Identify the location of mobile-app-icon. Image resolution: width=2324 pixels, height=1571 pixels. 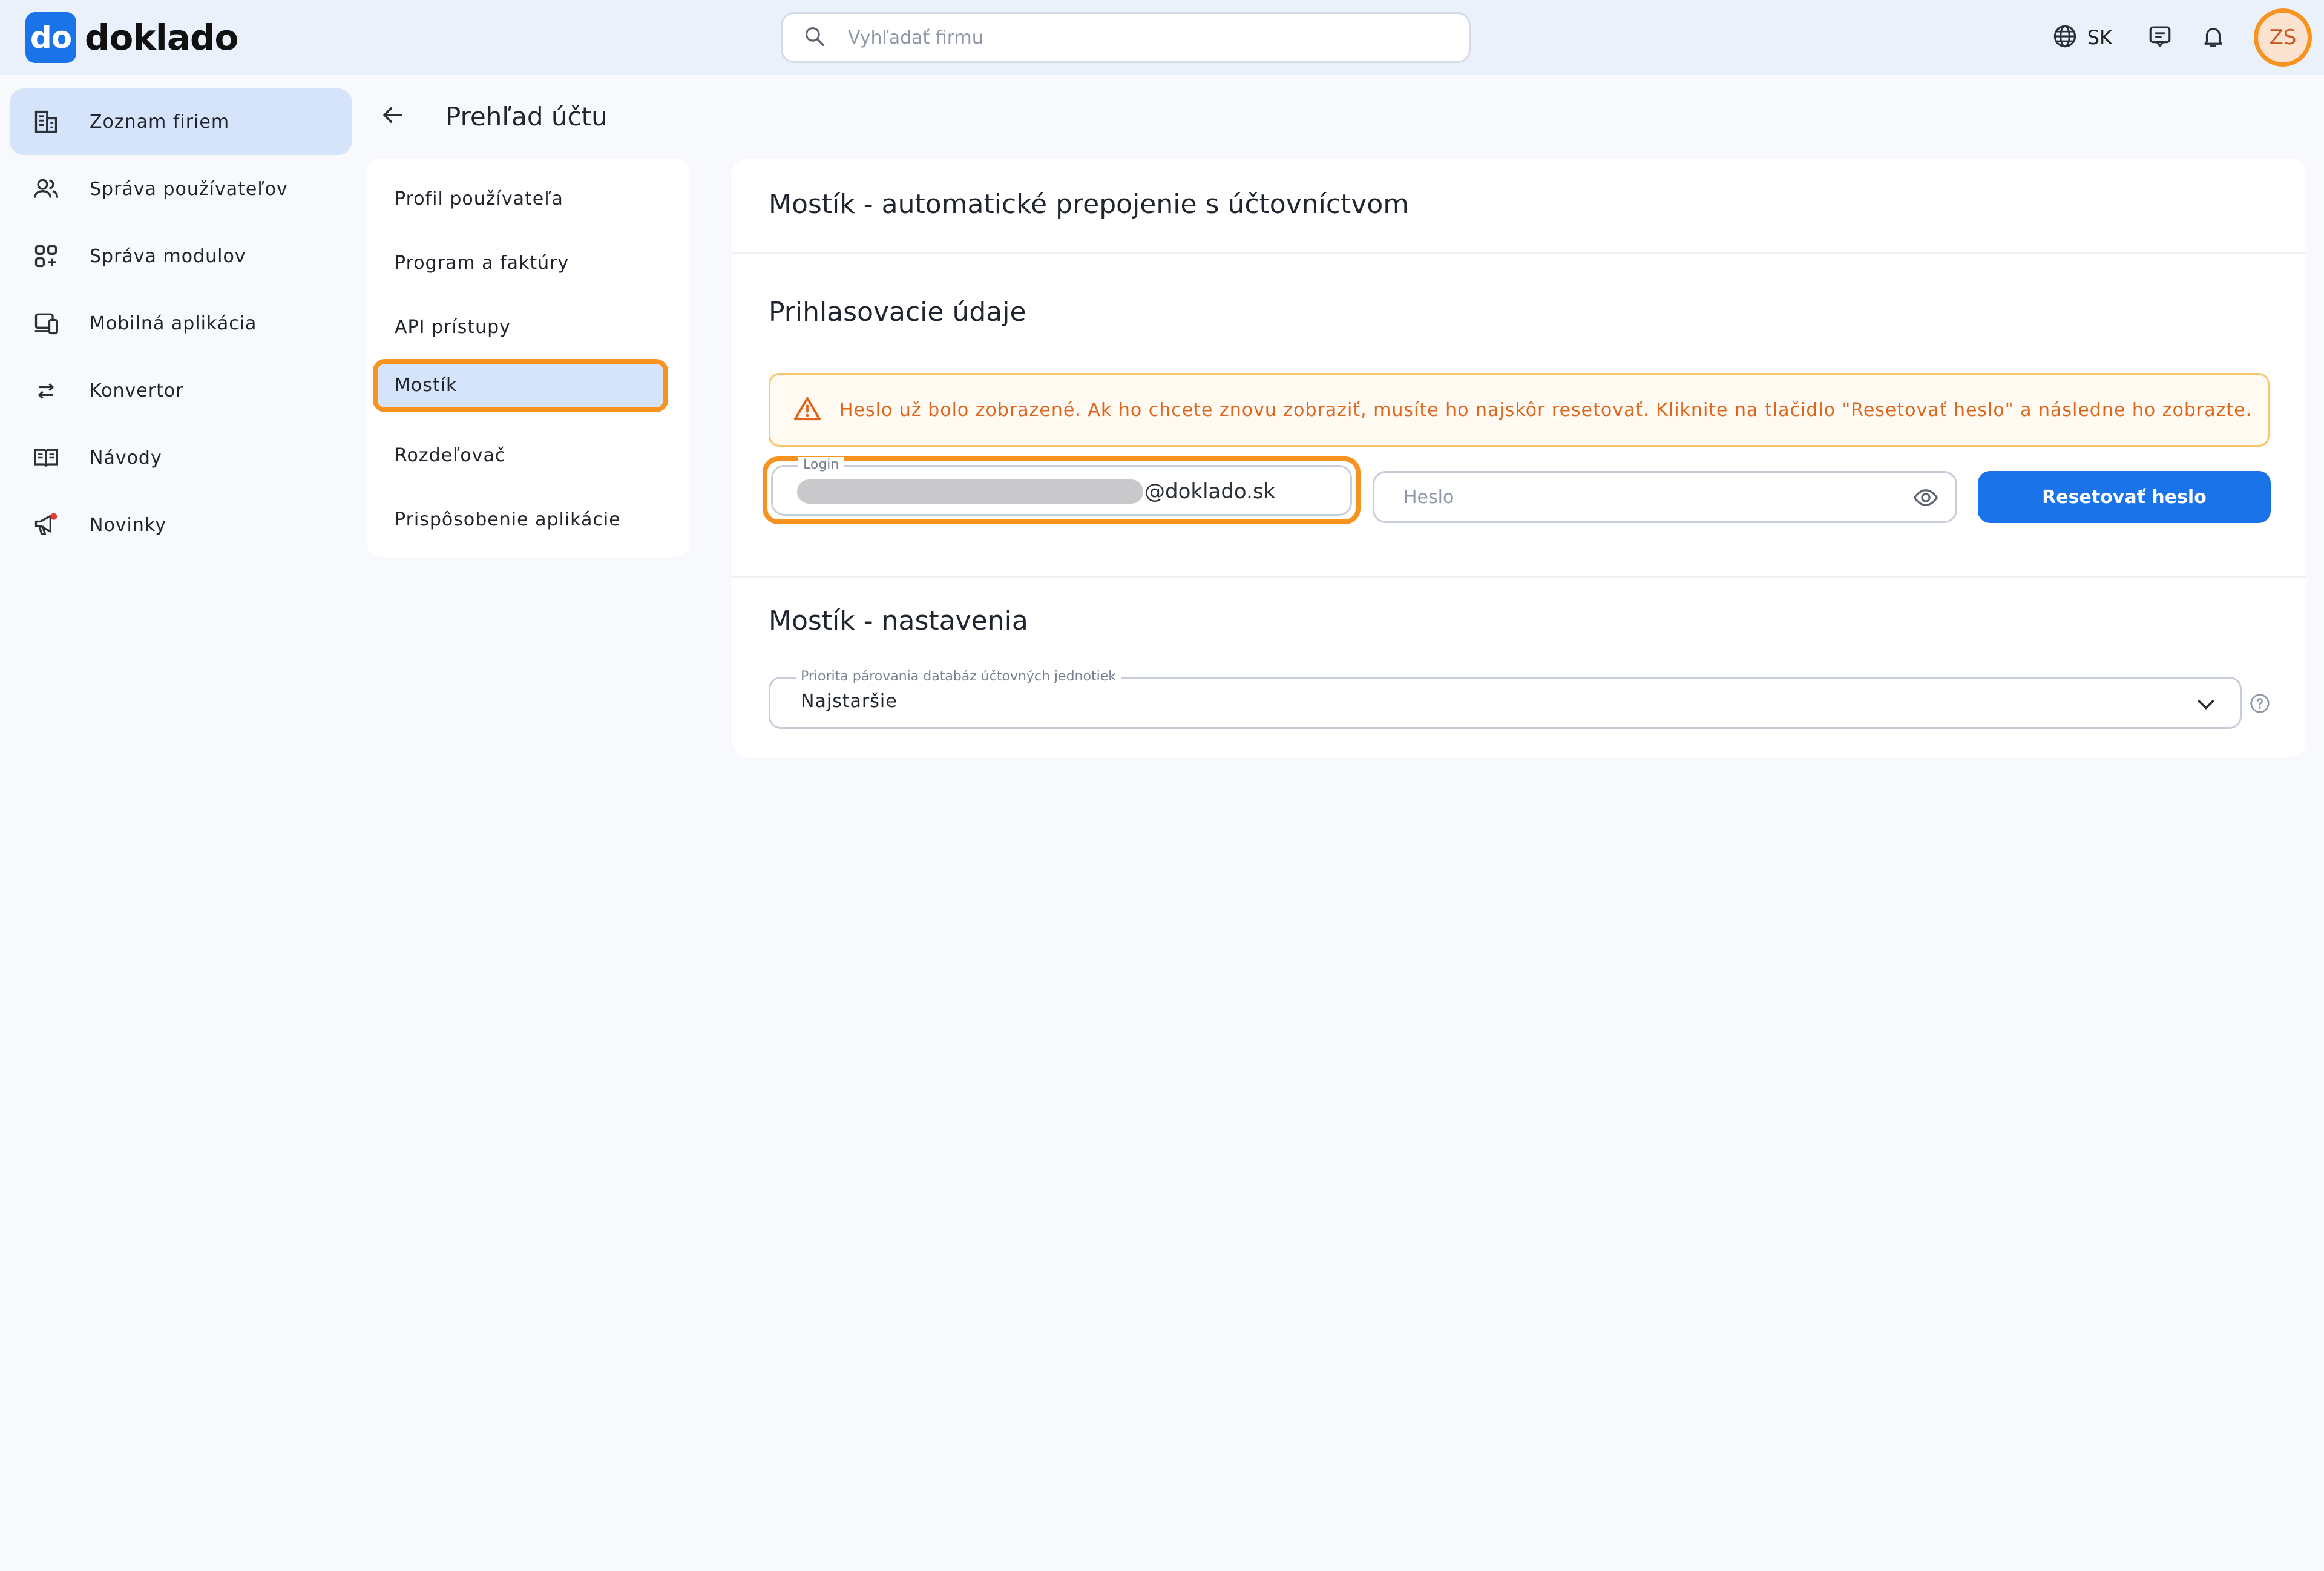
(46, 323).